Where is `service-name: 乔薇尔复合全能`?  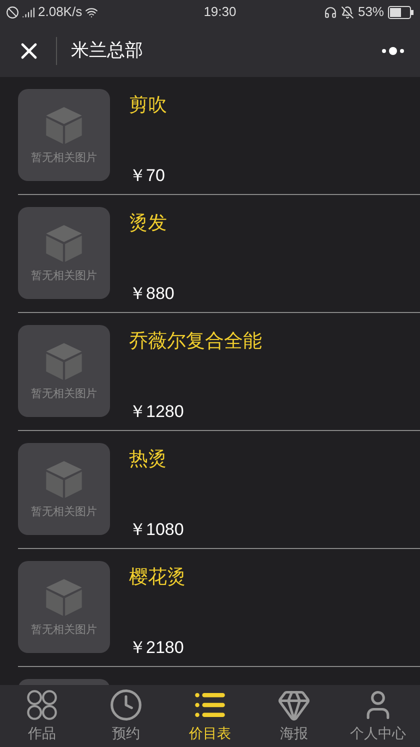
service-name: 乔薇尔复合全能 is located at coordinates (195, 342).